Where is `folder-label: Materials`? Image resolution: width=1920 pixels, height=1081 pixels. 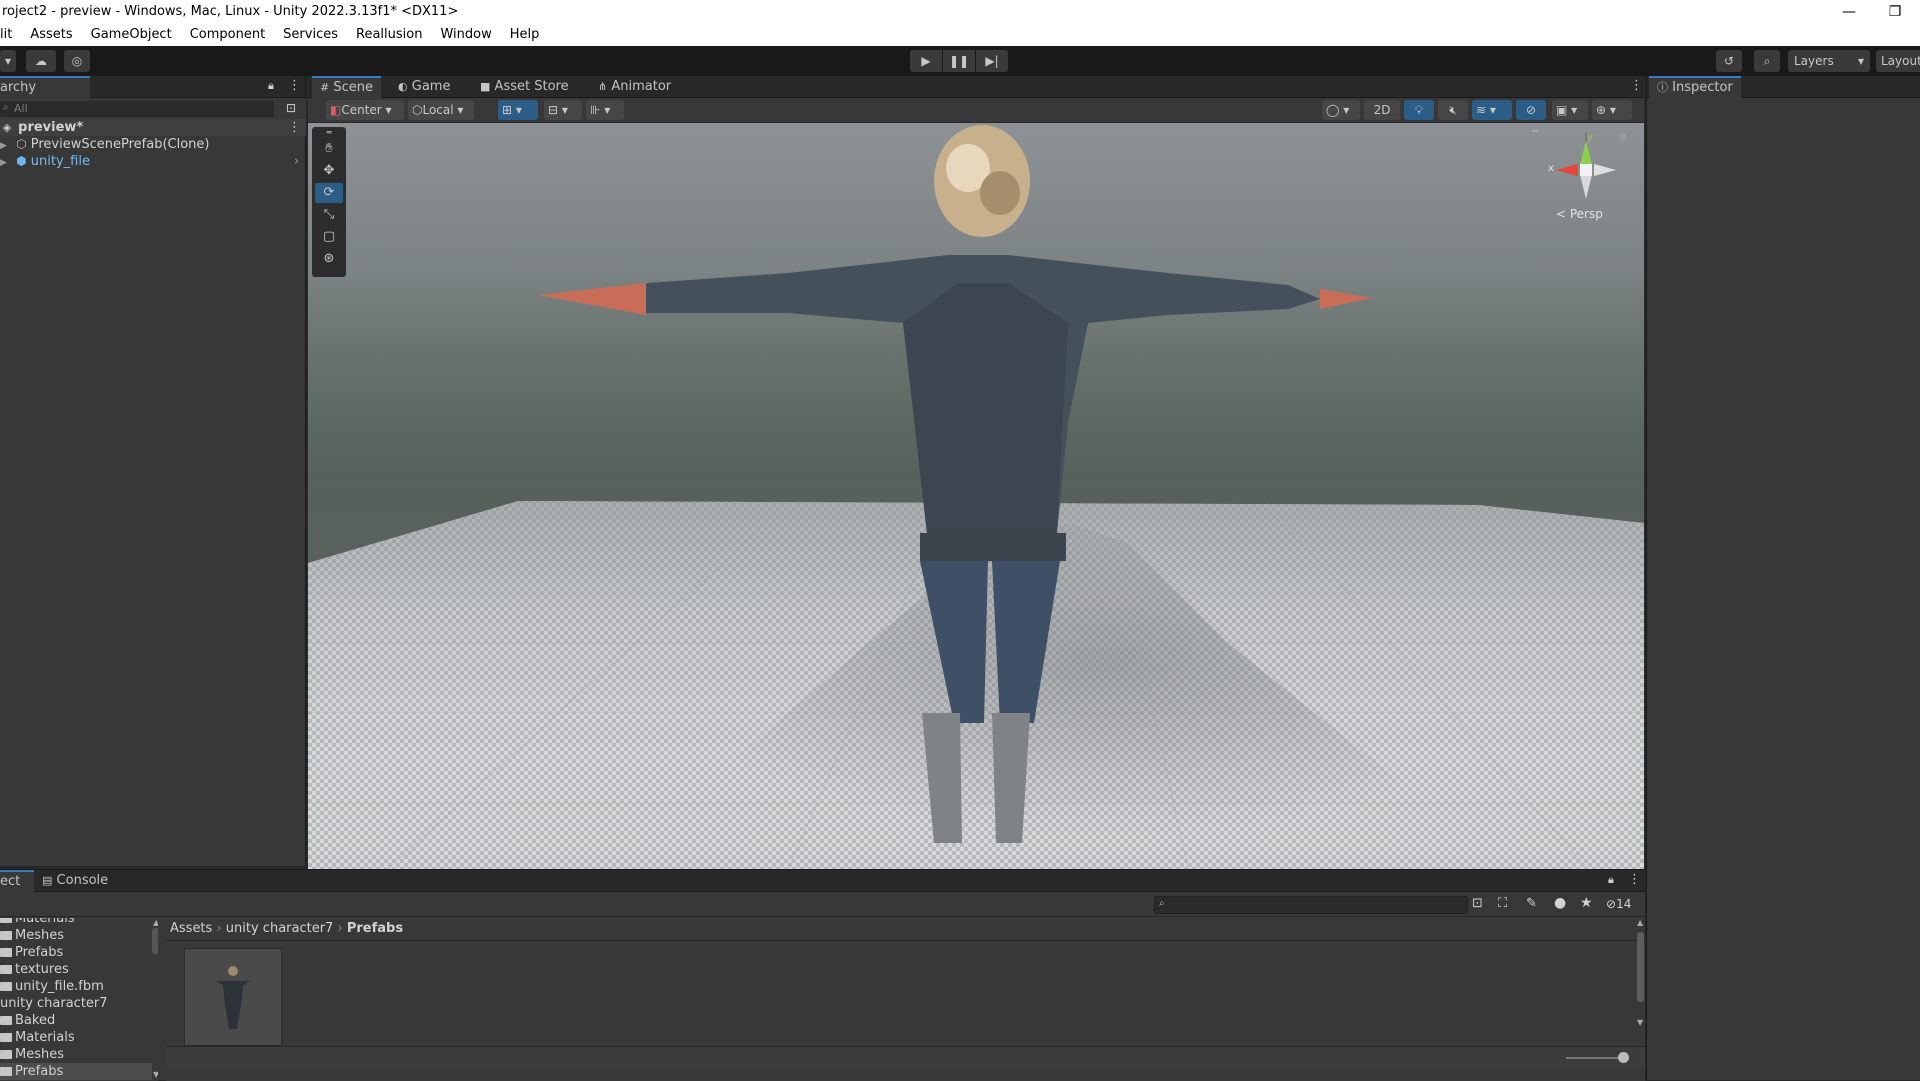
folder-label: Materials is located at coordinates (45, 1037).